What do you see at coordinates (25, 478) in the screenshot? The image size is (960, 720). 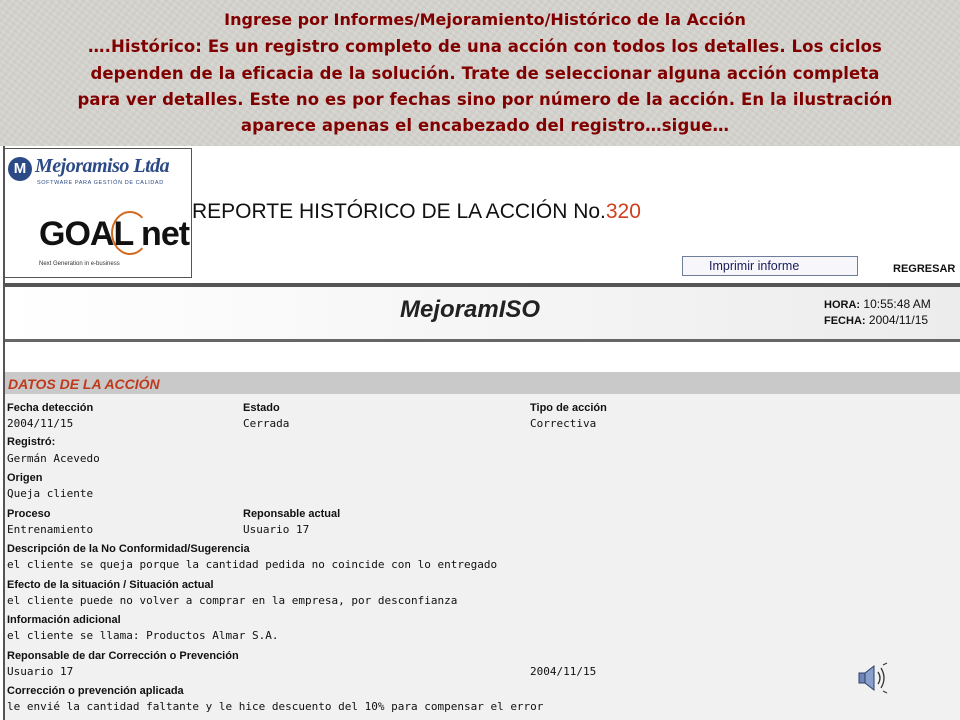 I see `field-label: Origen` at bounding box center [25, 478].